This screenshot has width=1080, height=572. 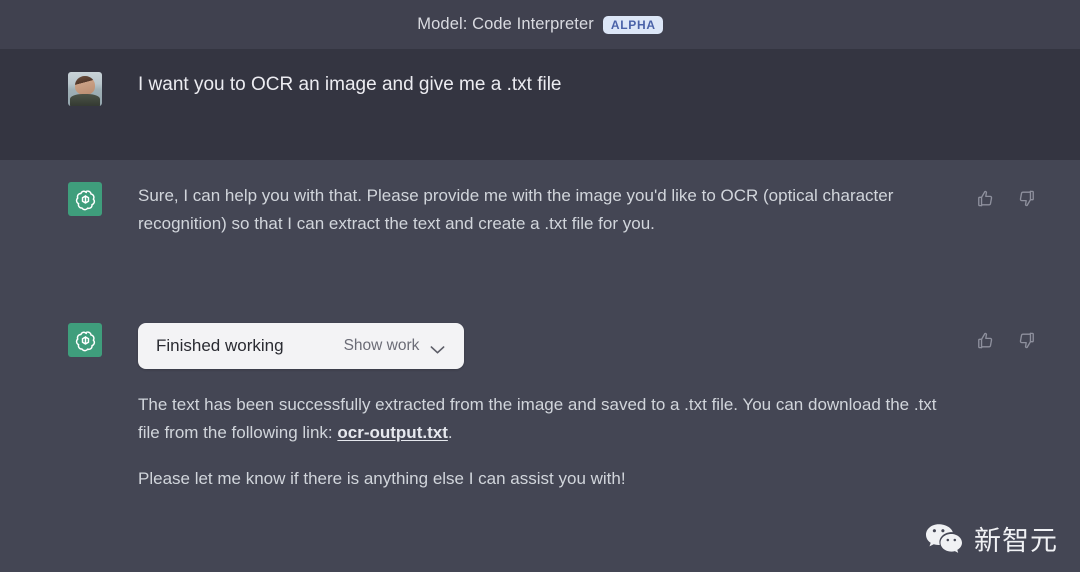 I want to click on paragraph-text-after-link: ., so click(x=450, y=432).